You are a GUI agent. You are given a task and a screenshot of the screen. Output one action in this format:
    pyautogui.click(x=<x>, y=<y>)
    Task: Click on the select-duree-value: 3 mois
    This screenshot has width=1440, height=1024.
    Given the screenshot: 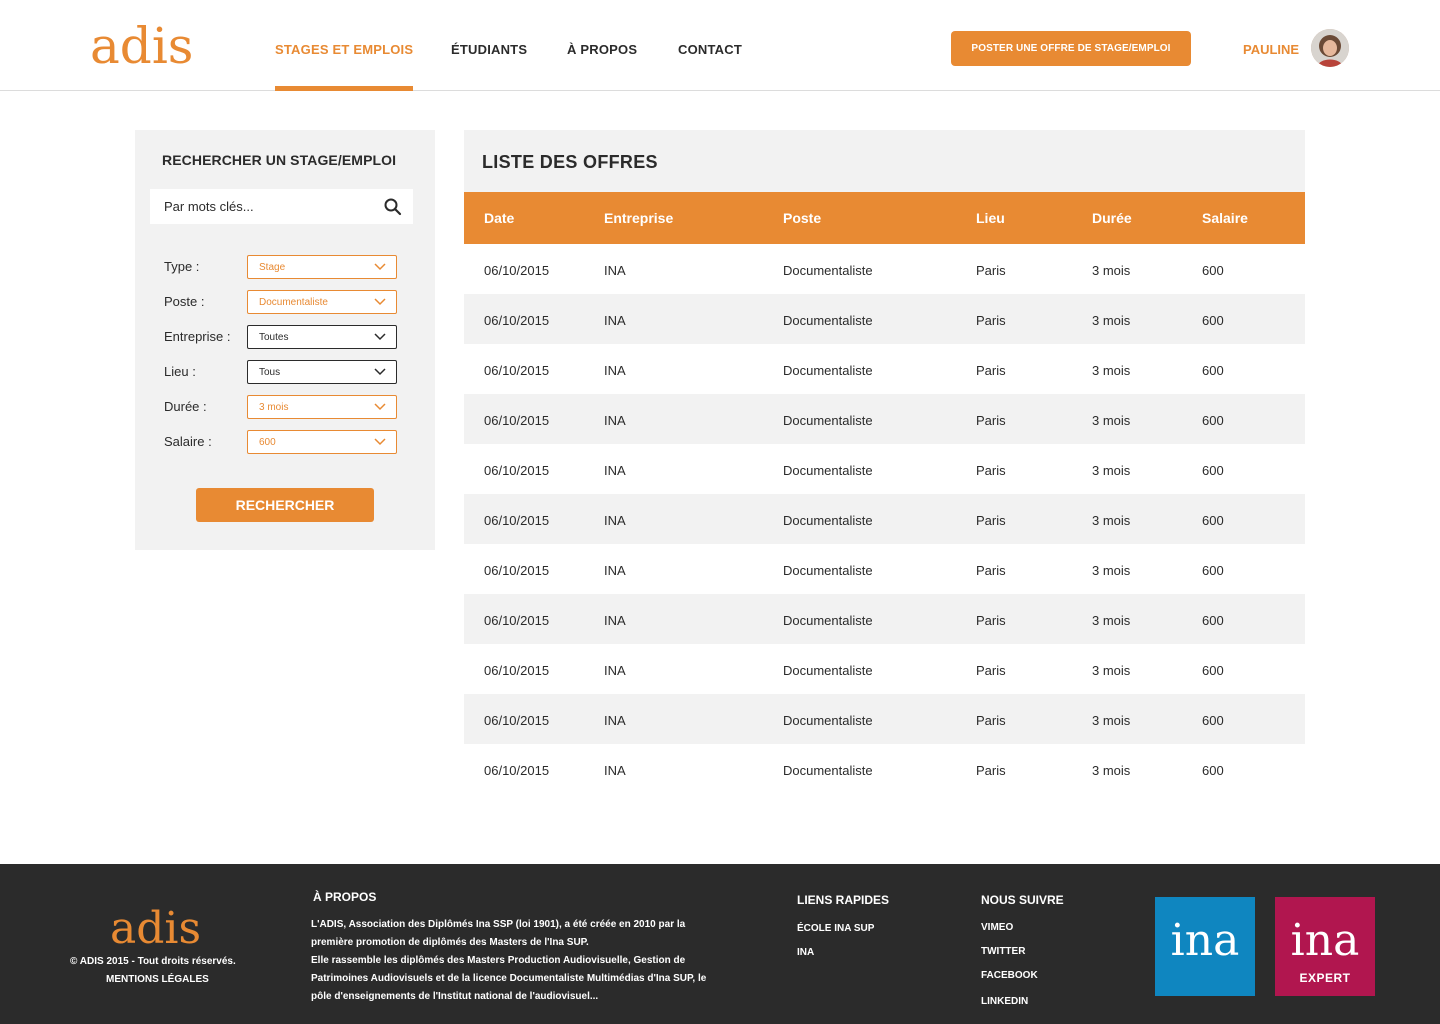 What is the action you would take?
    pyautogui.click(x=274, y=407)
    